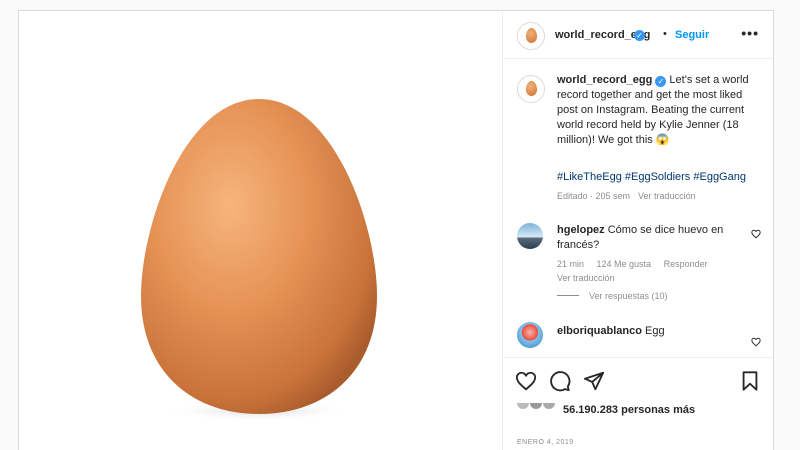 This screenshot has width=800, height=450. Describe the element at coordinates (628, 296) in the screenshot. I see `view-replies-label: Ver respuestas (10)` at that location.